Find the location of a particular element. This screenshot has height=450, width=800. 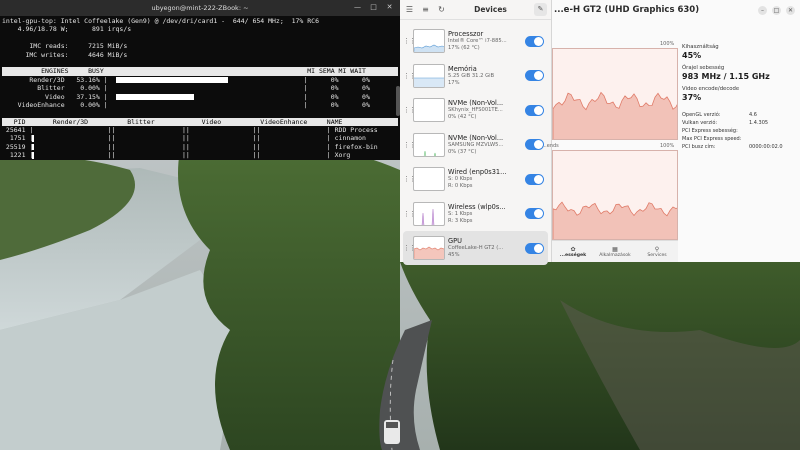

device-name: Memória is located at coordinates (462, 68).